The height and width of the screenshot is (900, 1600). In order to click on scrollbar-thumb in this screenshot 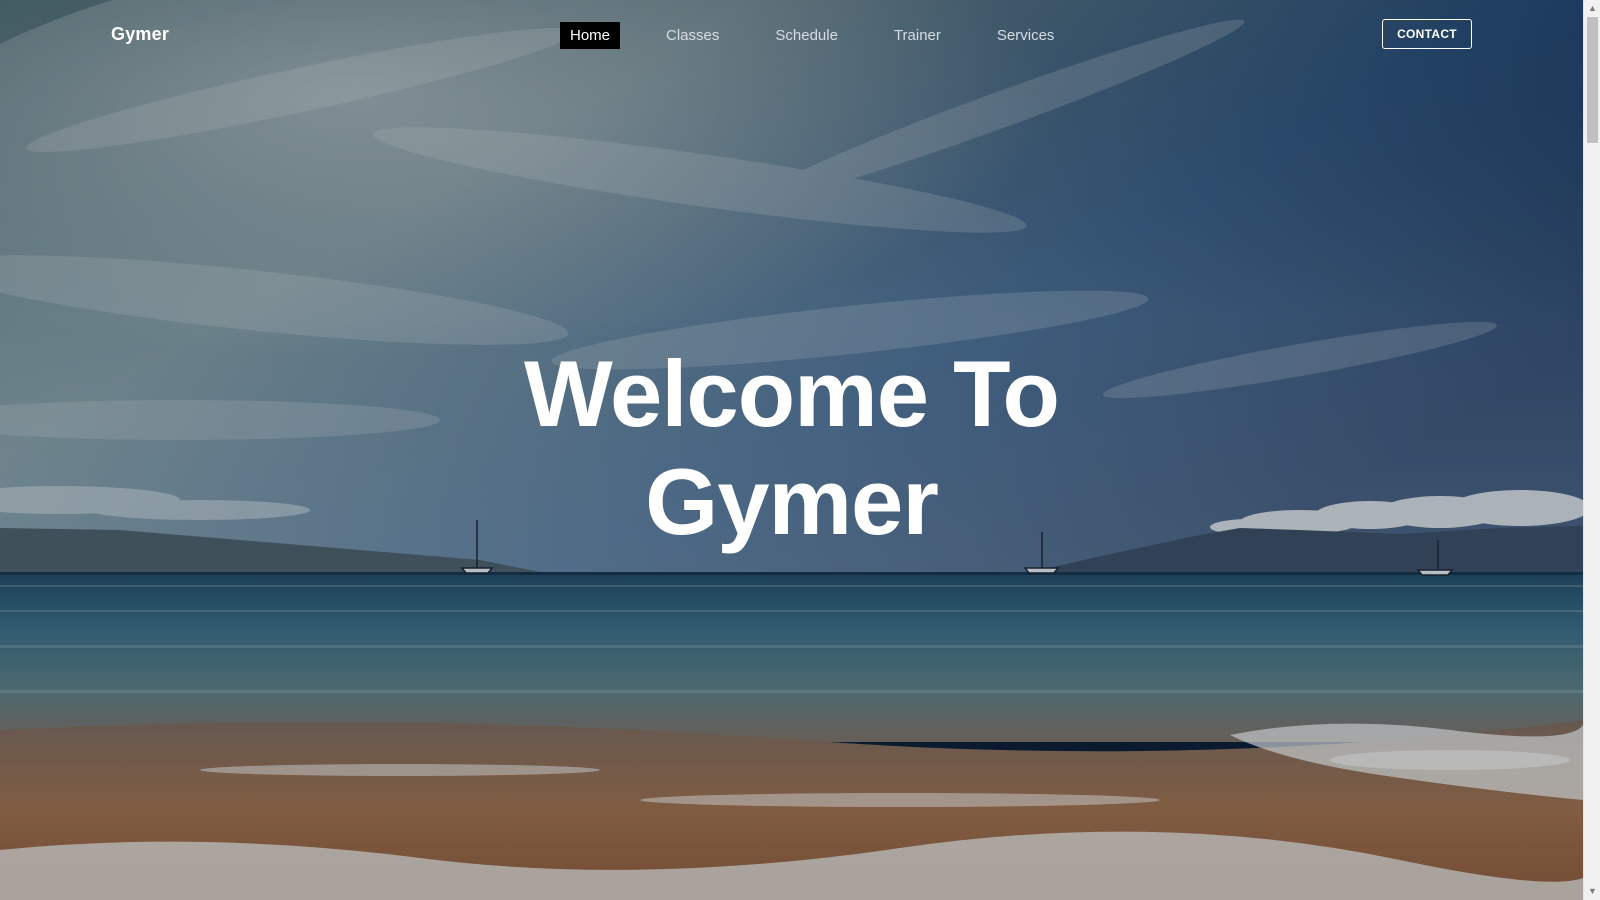, I will do `click(1592, 80)`.